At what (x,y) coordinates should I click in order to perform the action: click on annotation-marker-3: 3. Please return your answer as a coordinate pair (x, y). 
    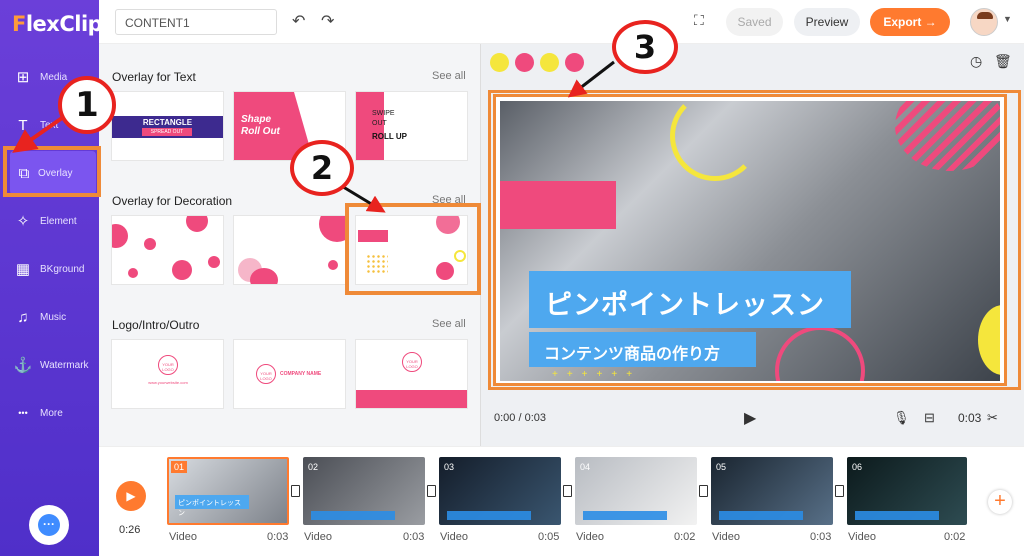
    Looking at the image, I should click on (645, 47).